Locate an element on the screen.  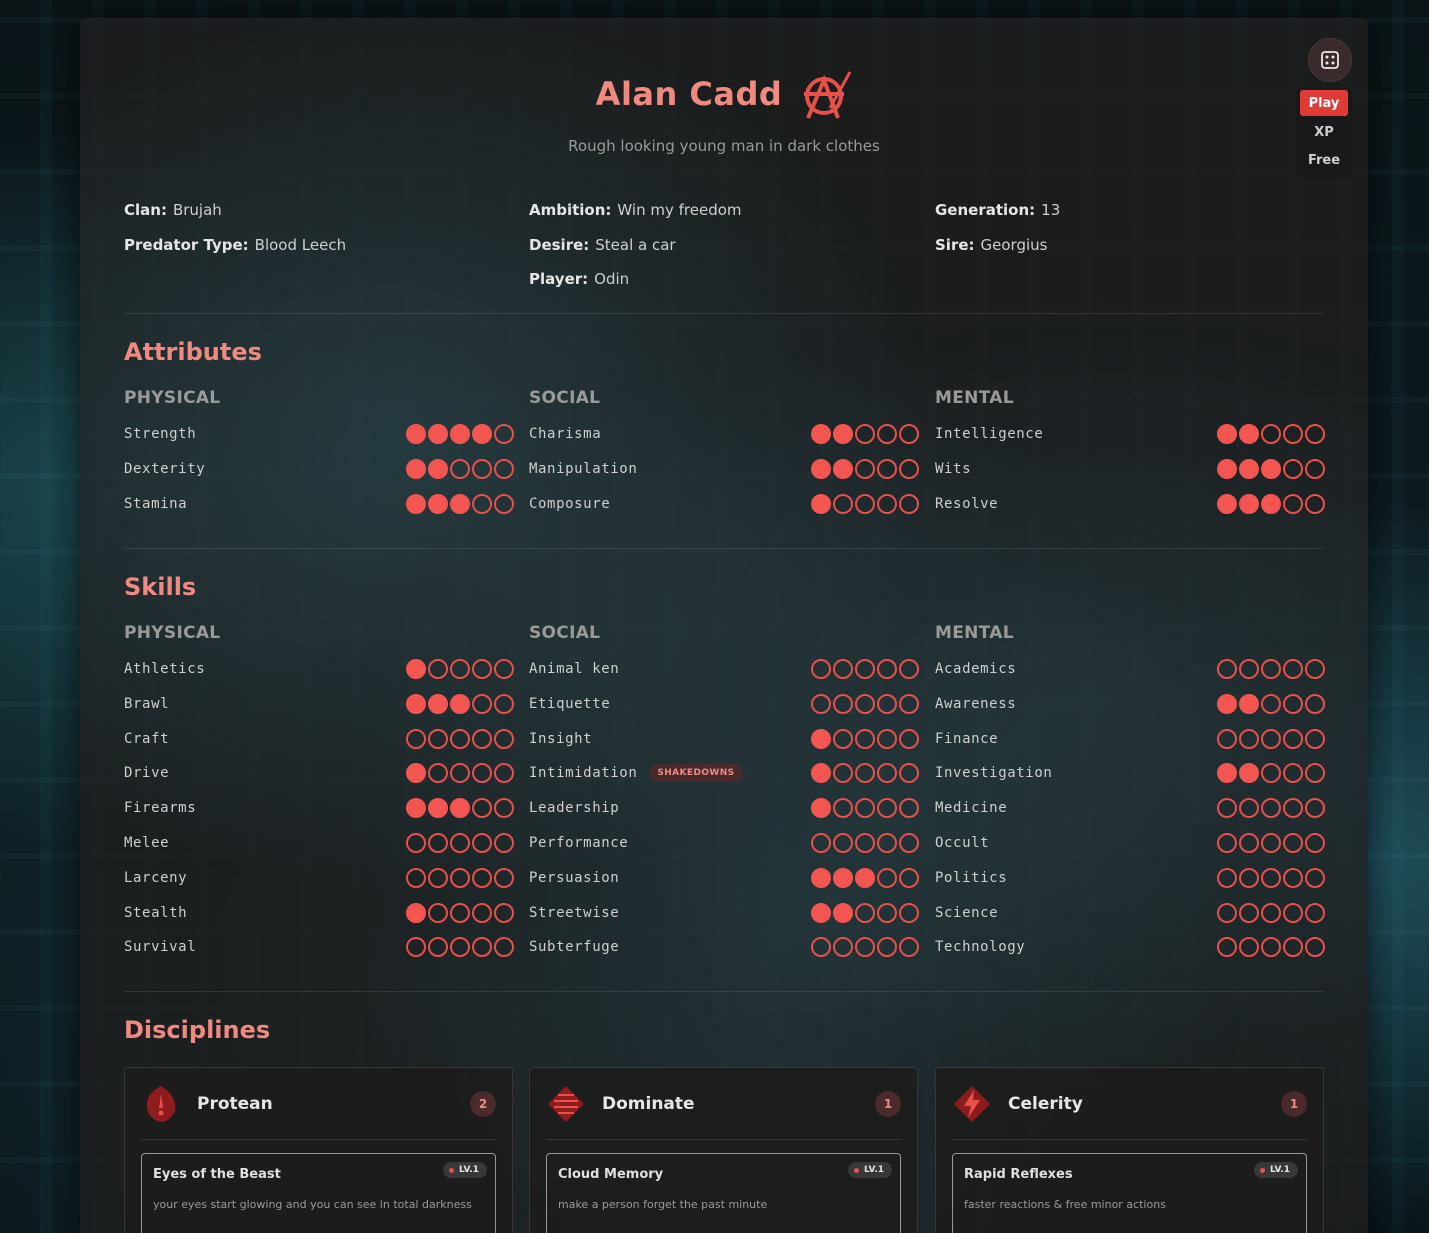
roll-dice-button is located at coordinates (1330, 60).